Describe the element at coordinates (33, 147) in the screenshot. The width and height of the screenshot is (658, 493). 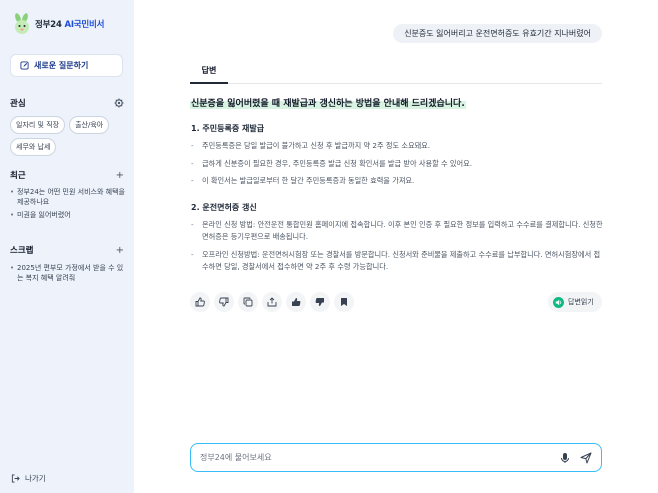
I see `interest-chip: 세무와 납세` at that location.